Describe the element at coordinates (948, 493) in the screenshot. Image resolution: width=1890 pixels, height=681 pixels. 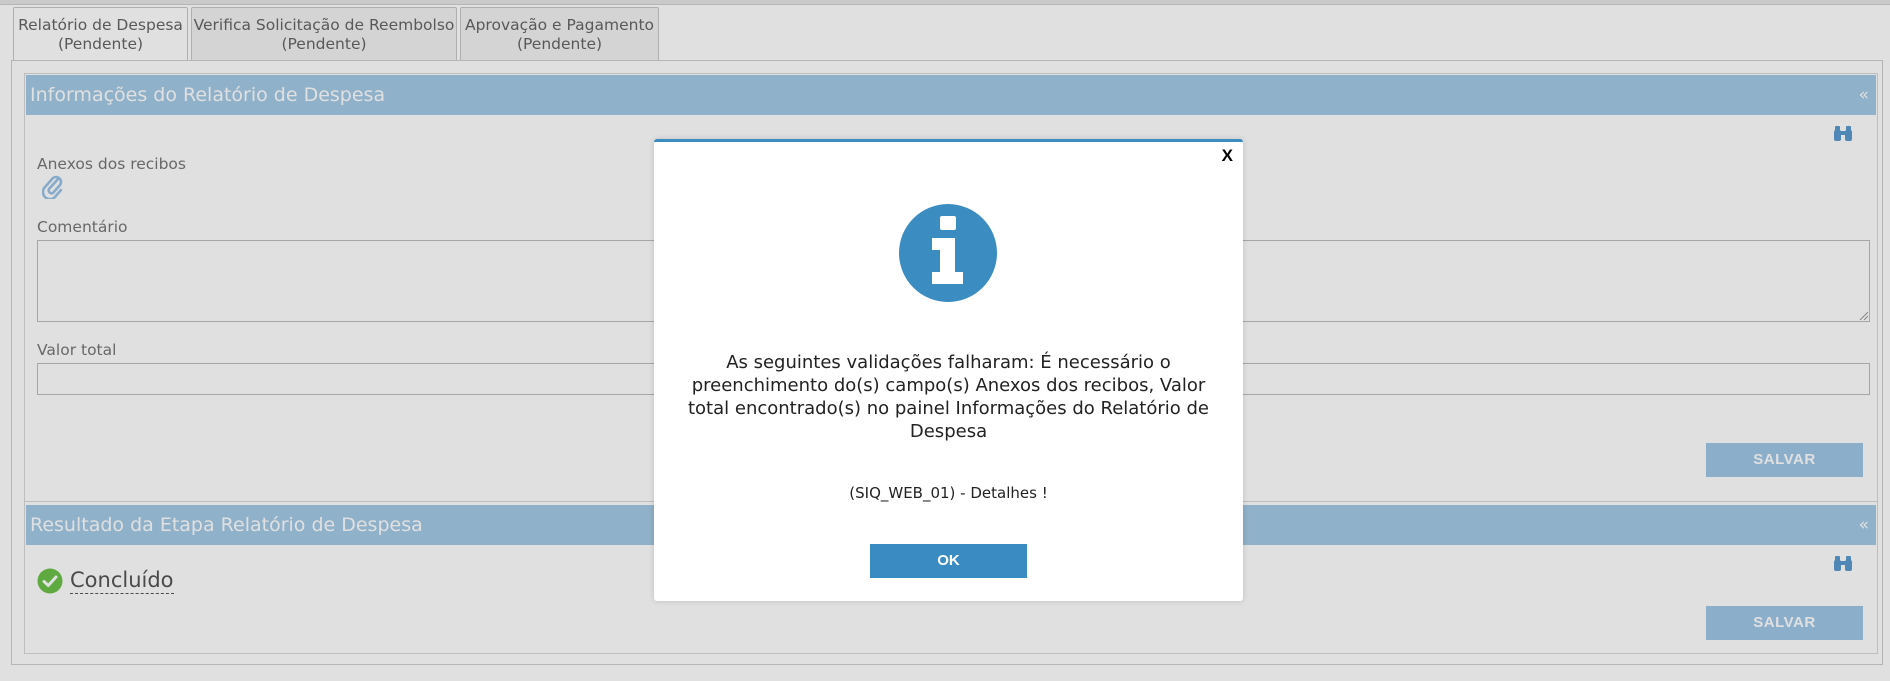
I see `dialog-error-code: (SIQ_WEB_01) - Detalhes !` at that location.